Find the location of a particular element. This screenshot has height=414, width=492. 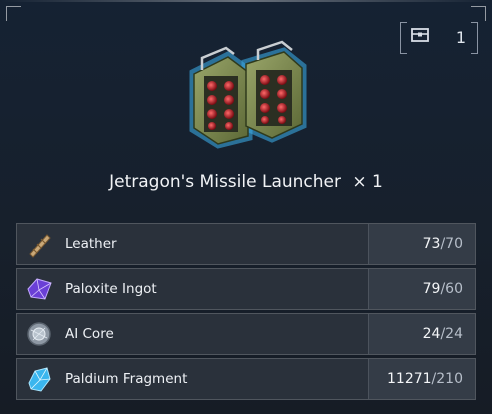

list-item: Paldium Fragment 11271 / 210 is located at coordinates (246, 379).